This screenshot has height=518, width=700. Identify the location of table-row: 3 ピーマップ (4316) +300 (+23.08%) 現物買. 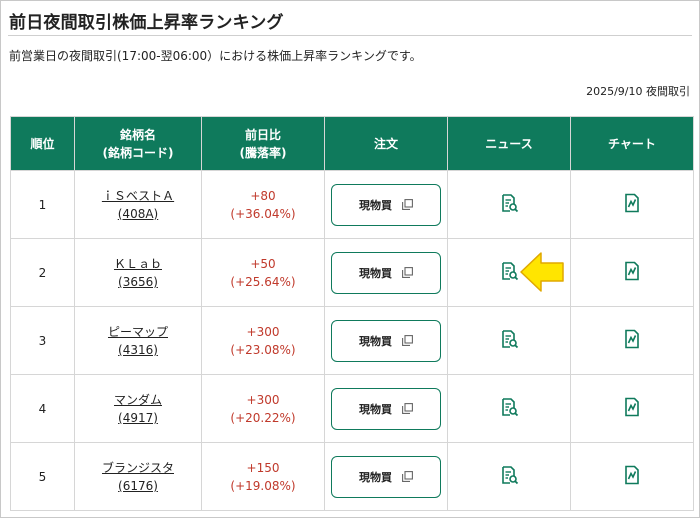
(352, 340).